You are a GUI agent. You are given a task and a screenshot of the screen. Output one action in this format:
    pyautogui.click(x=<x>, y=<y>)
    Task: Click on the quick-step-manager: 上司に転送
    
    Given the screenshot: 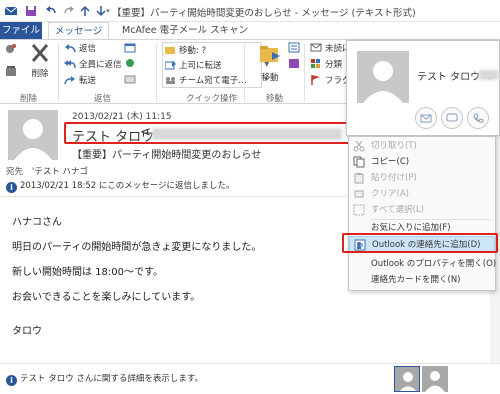 What is the action you would take?
    pyautogui.click(x=193, y=66)
    